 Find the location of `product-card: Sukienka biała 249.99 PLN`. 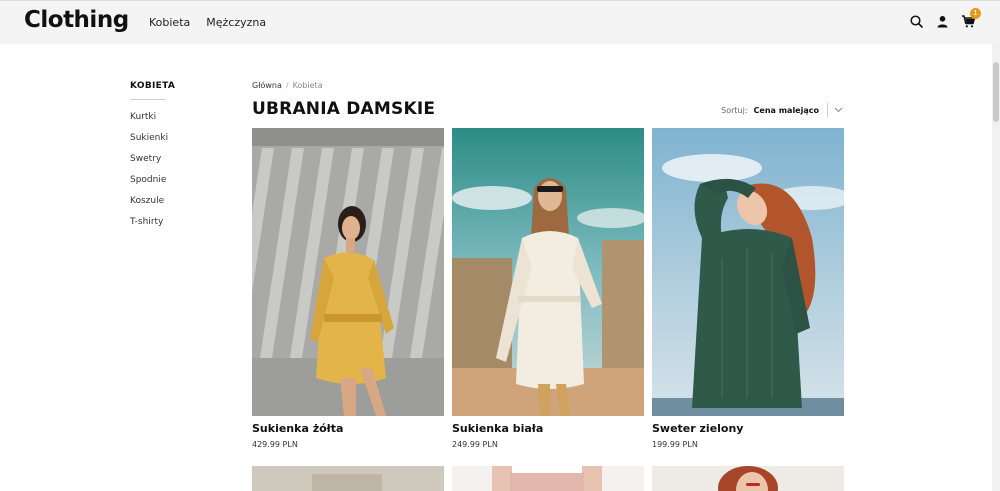

product-card: Sukienka biała 249.99 PLN is located at coordinates (548, 288).